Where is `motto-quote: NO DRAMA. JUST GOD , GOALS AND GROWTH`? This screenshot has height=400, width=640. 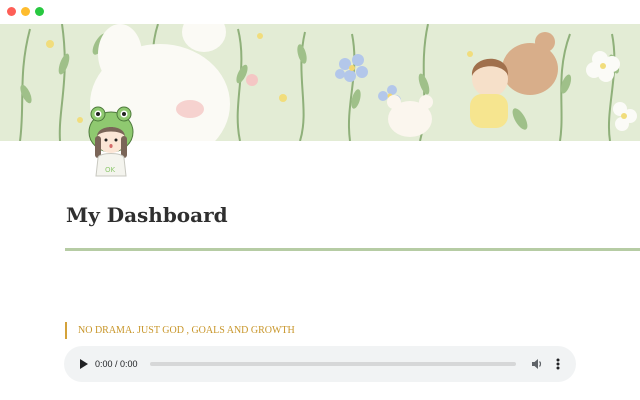
motto-quote: NO DRAMA. JUST GOD , GOALS AND GROWTH is located at coordinates (180, 330).